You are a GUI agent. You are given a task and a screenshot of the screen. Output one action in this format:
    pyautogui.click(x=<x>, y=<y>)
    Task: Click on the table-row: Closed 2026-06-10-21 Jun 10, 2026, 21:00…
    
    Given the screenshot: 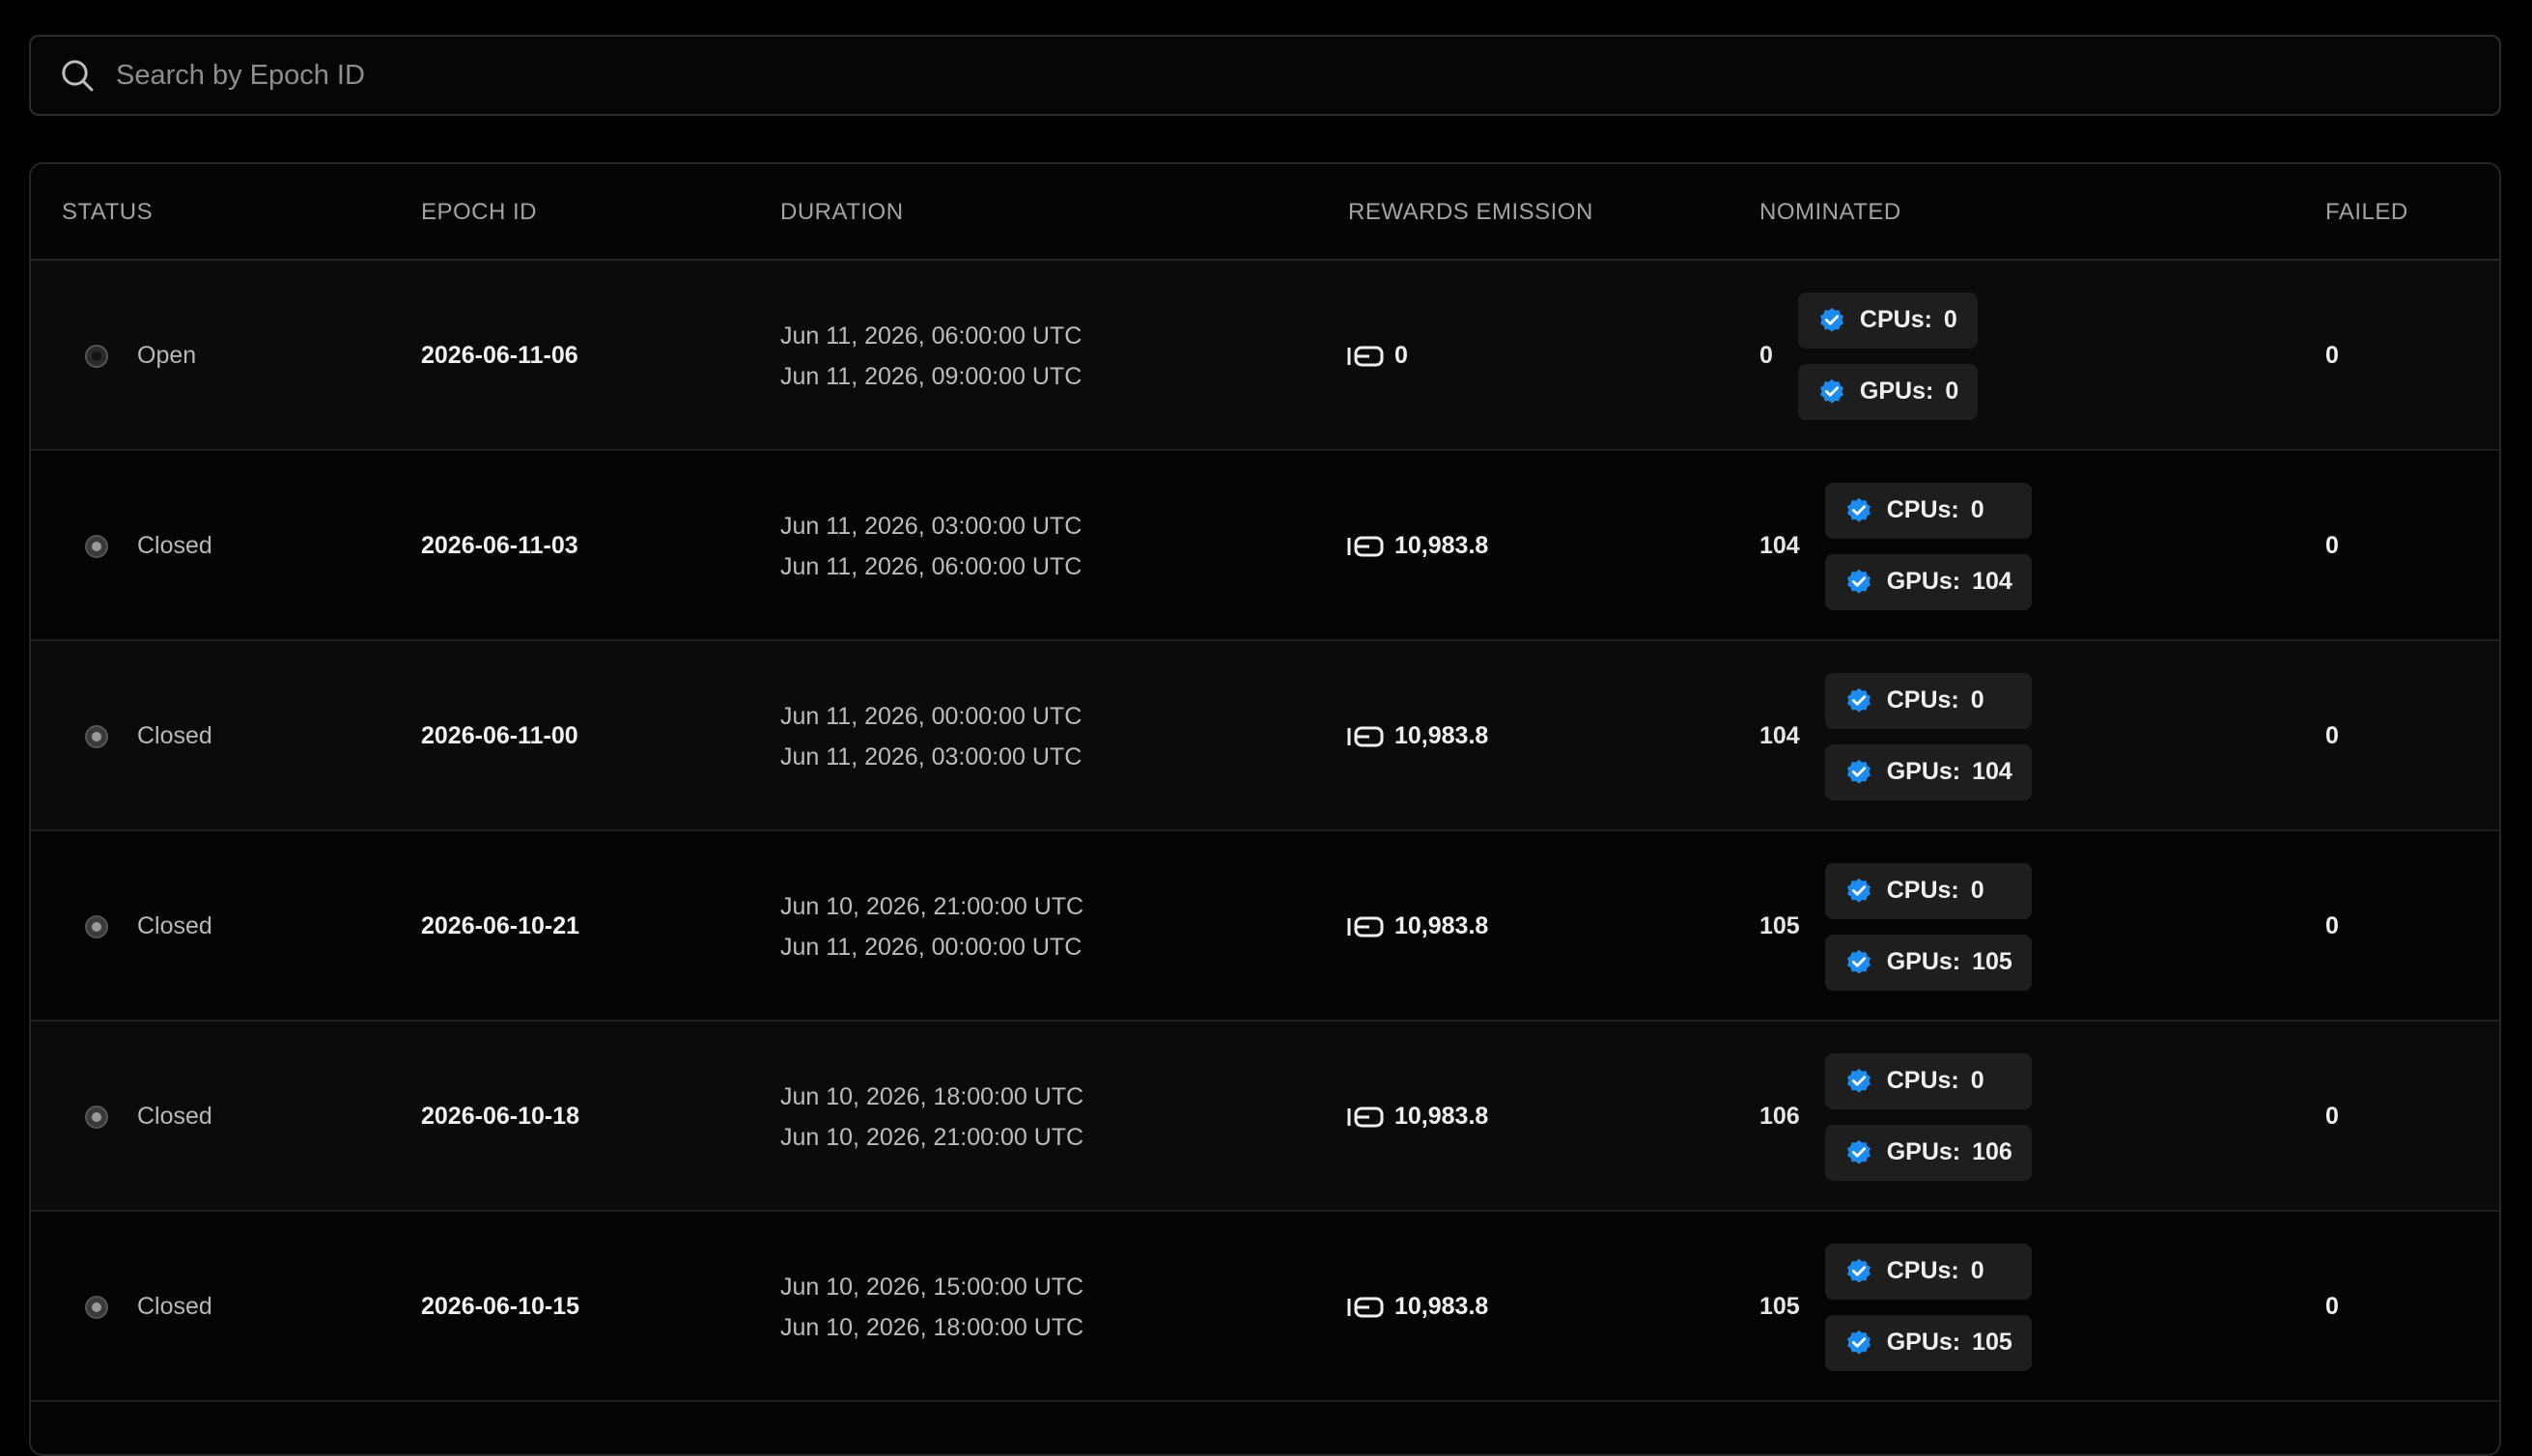 What is the action you would take?
    pyautogui.click(x=1265, y=927)
    